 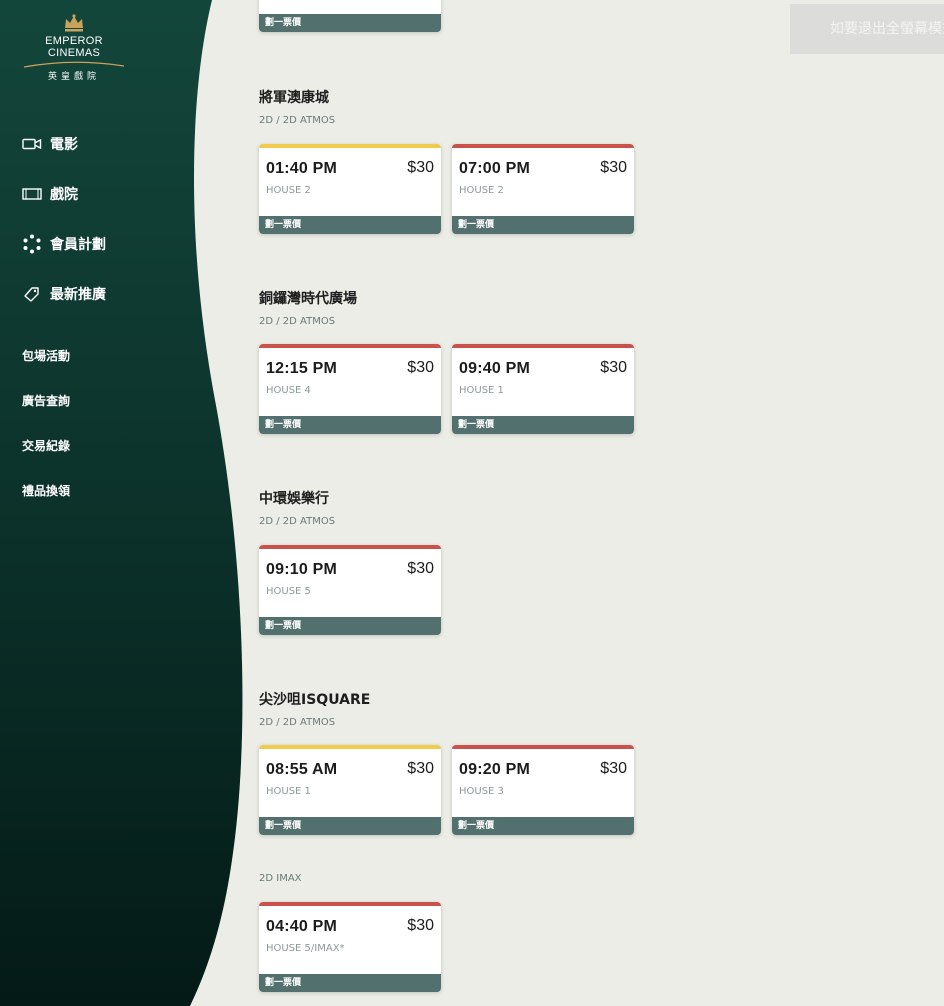 What do you see at coordinates (301, 168) in the screenshot?
I see `session-time: 01:40 PM` at bounding box center [301, 168].